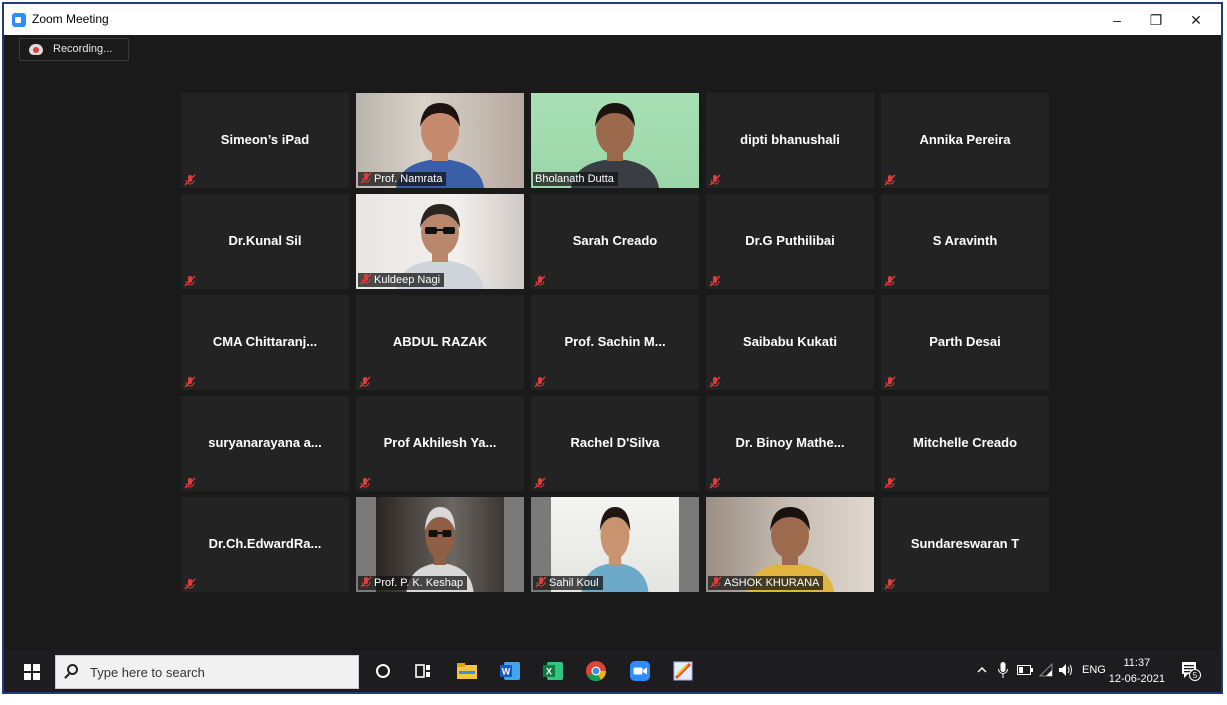  What do you see at coordinates (1136, 679) in the screenshot?
I see `clock-date: 12-06-2021` at bounding box center [1136, 679].